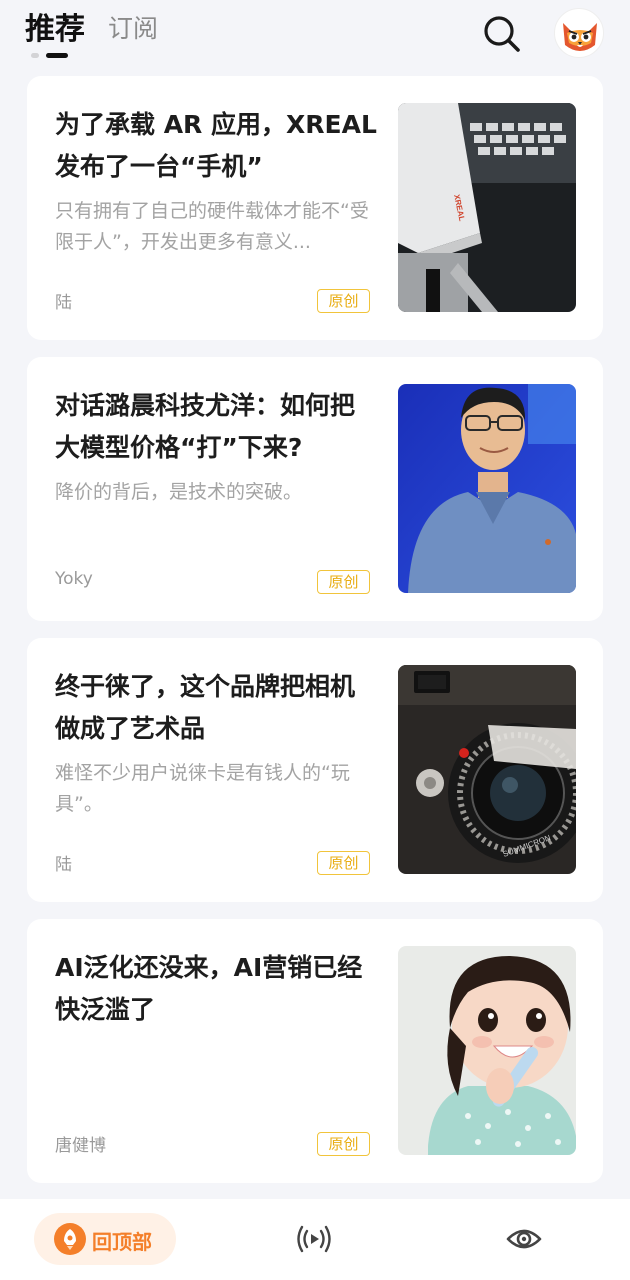  I want to click on article-author: Yoky, so click(74, 579).